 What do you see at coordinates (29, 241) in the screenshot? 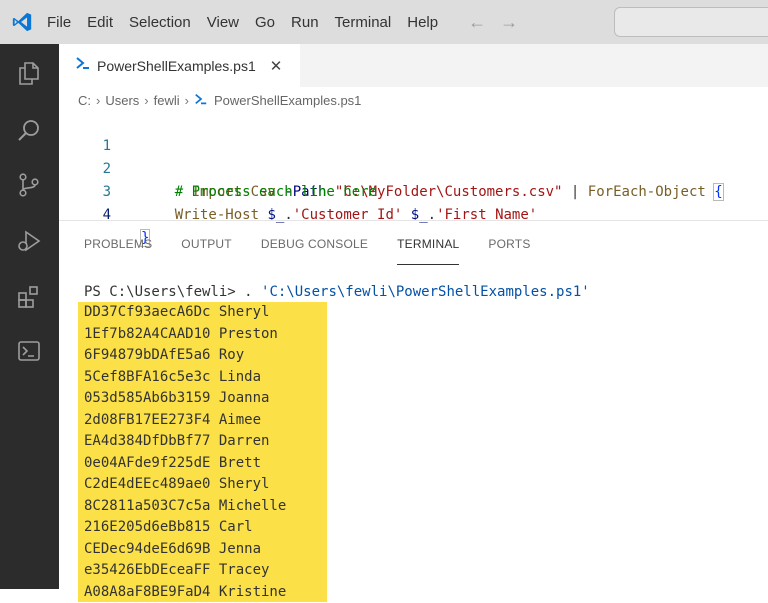
I see `run-debug-icon` at bounding box center [29, 241].